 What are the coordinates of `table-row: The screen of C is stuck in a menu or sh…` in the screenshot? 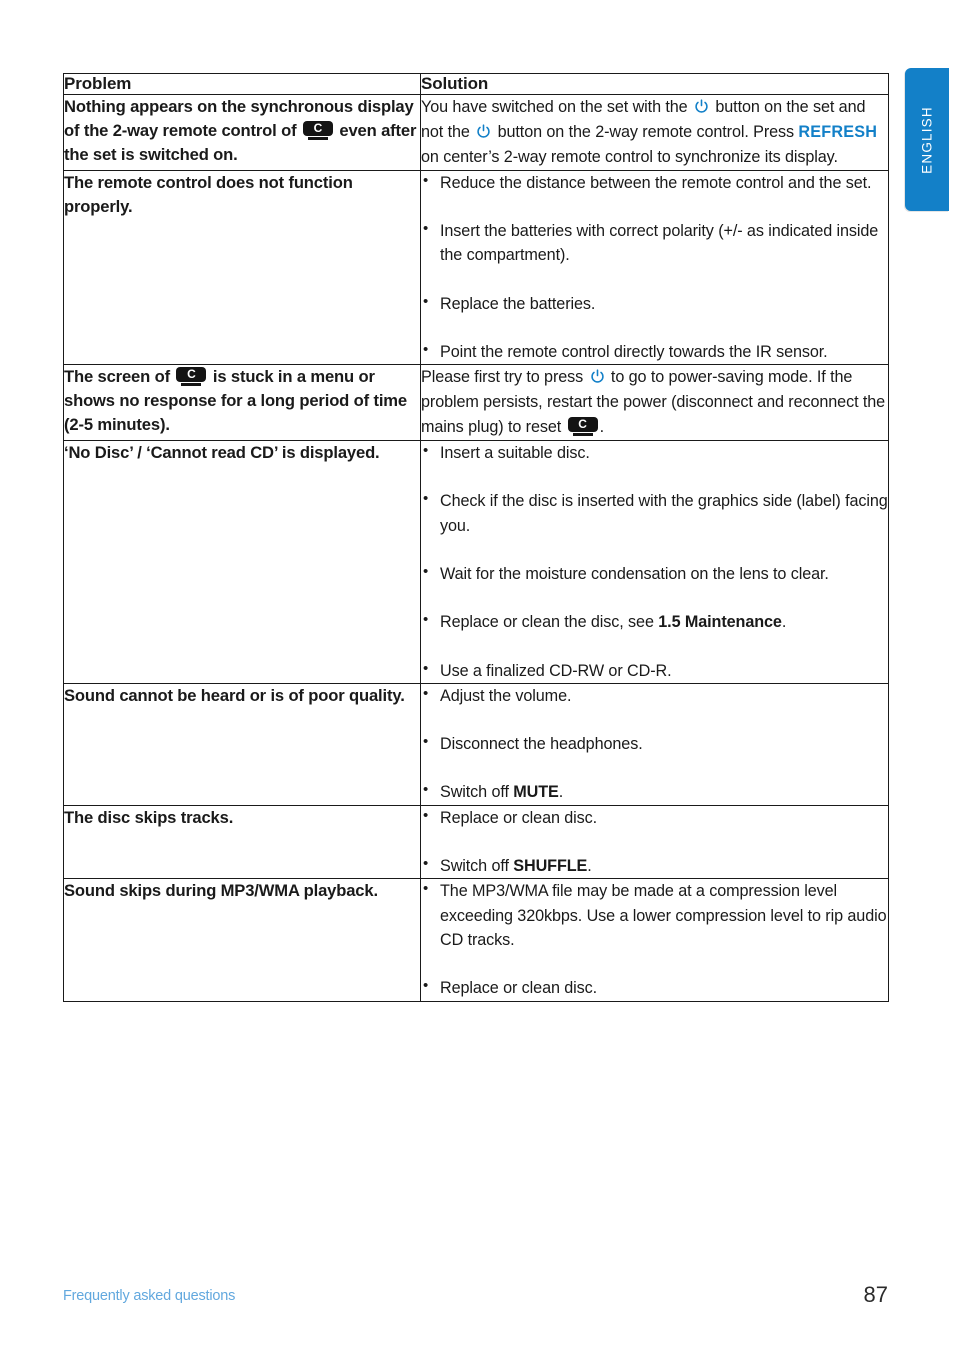 It's located at (476, 403).